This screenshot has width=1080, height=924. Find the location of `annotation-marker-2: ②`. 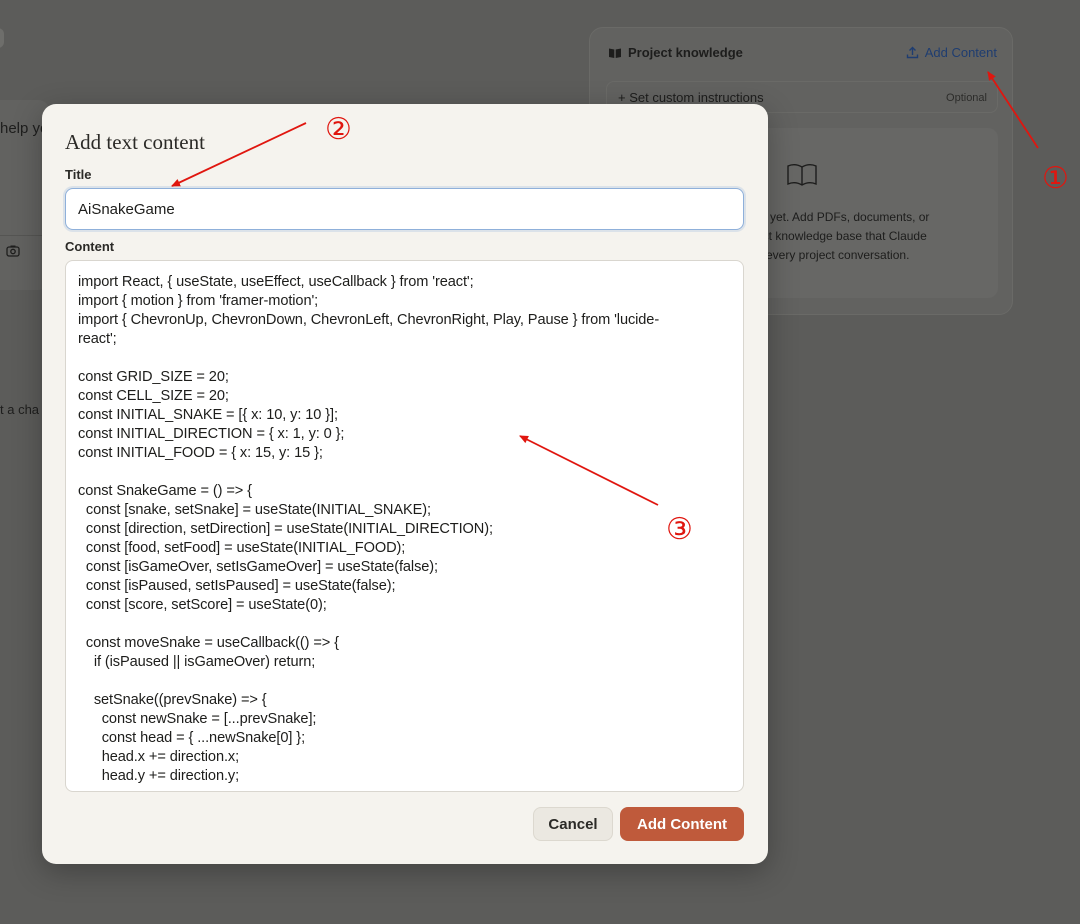

annotation-marker-2: ② is located at coordinates (338, 129).